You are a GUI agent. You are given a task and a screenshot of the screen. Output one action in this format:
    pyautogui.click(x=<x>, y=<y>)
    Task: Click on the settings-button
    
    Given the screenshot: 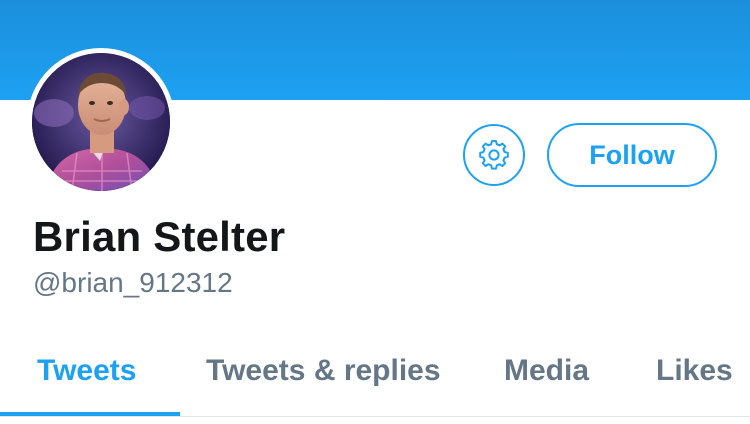 What is the action you would take?
    pyautogui.click(x=494, y=155)
    